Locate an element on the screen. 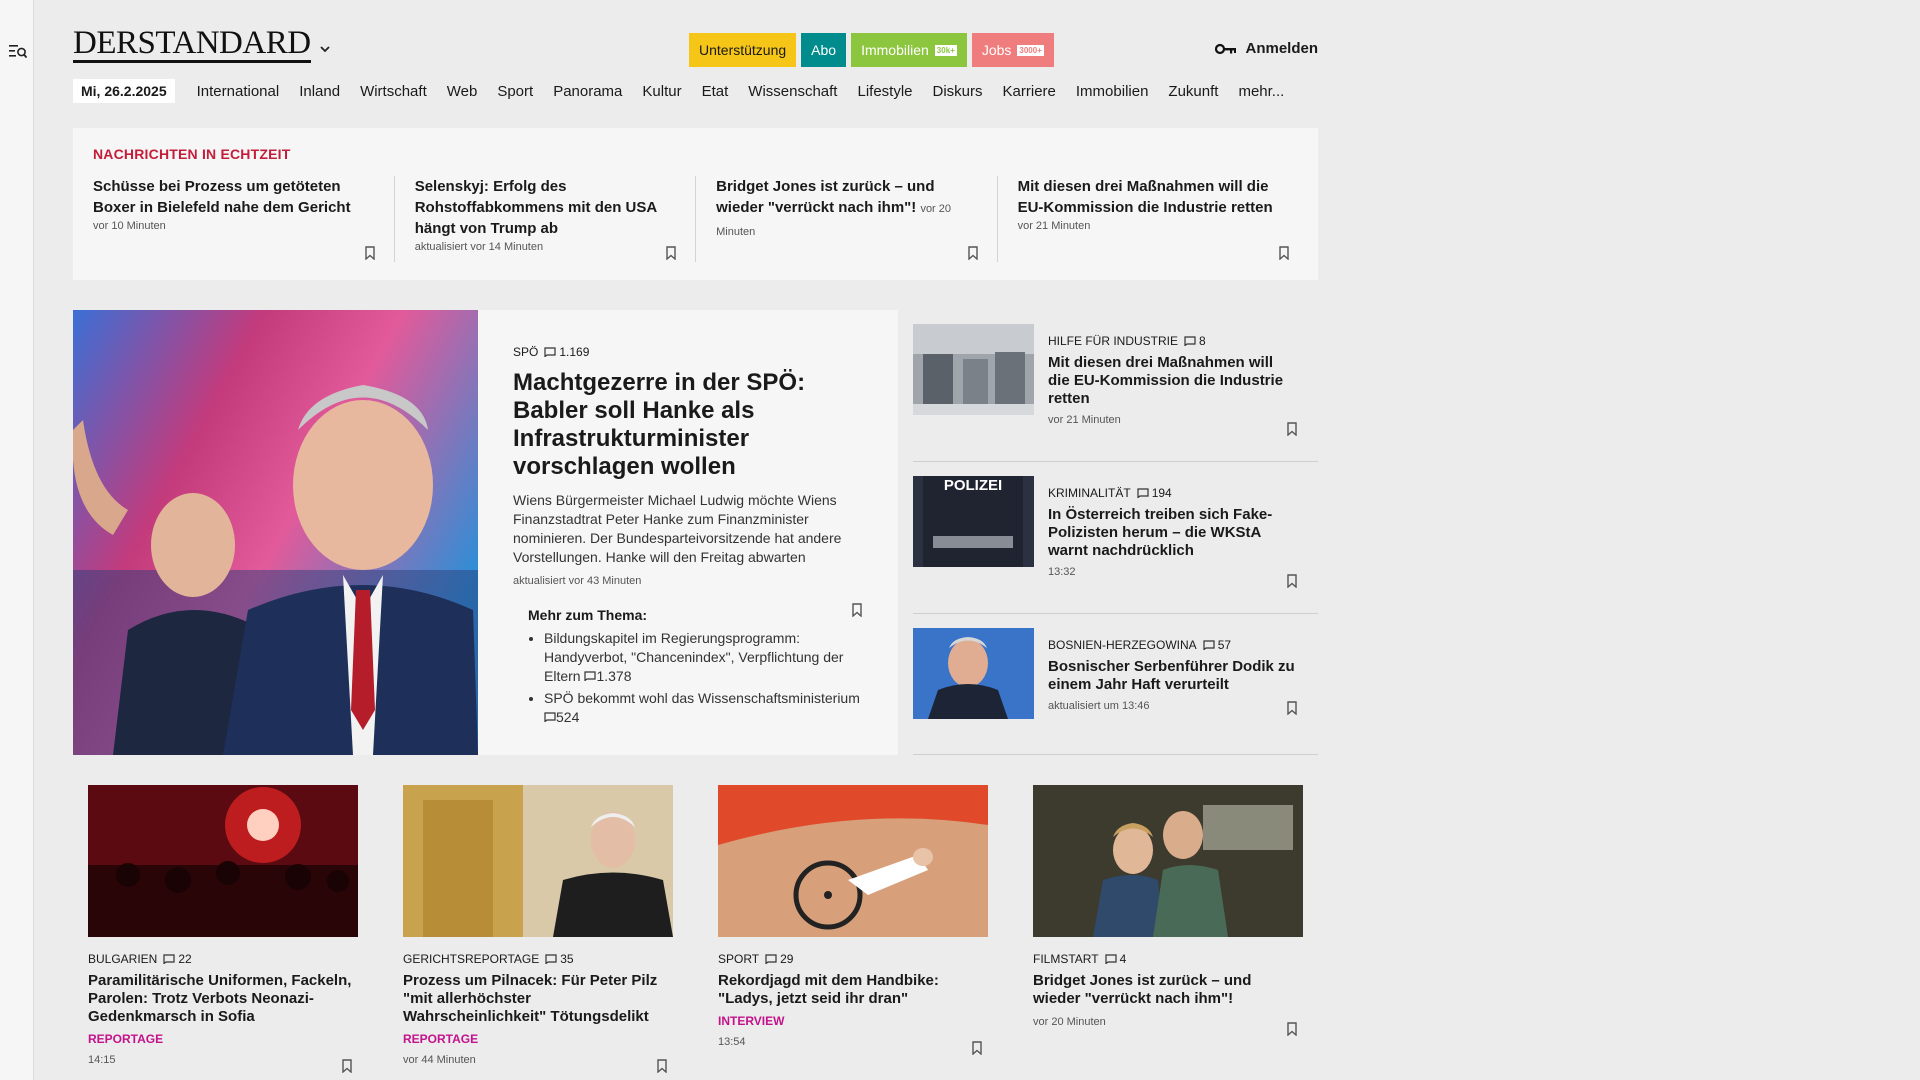  card-comment-count: 4 is located at coordinates (1115, 959).